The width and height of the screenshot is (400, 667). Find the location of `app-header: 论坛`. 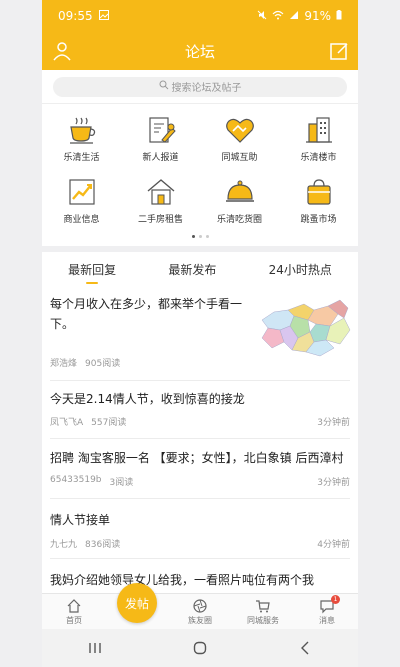

app-header: 论坛 is located at coordinates (200, 51).